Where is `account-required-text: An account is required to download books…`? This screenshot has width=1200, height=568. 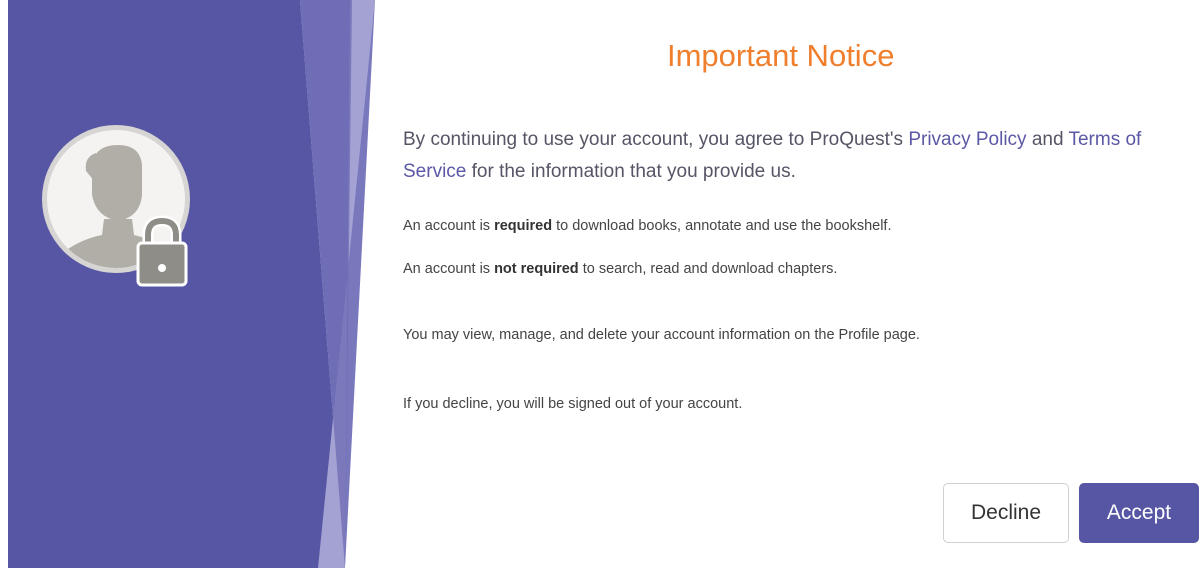 account-required-text: An account is required to download books… is located at coordinates (647, 226).